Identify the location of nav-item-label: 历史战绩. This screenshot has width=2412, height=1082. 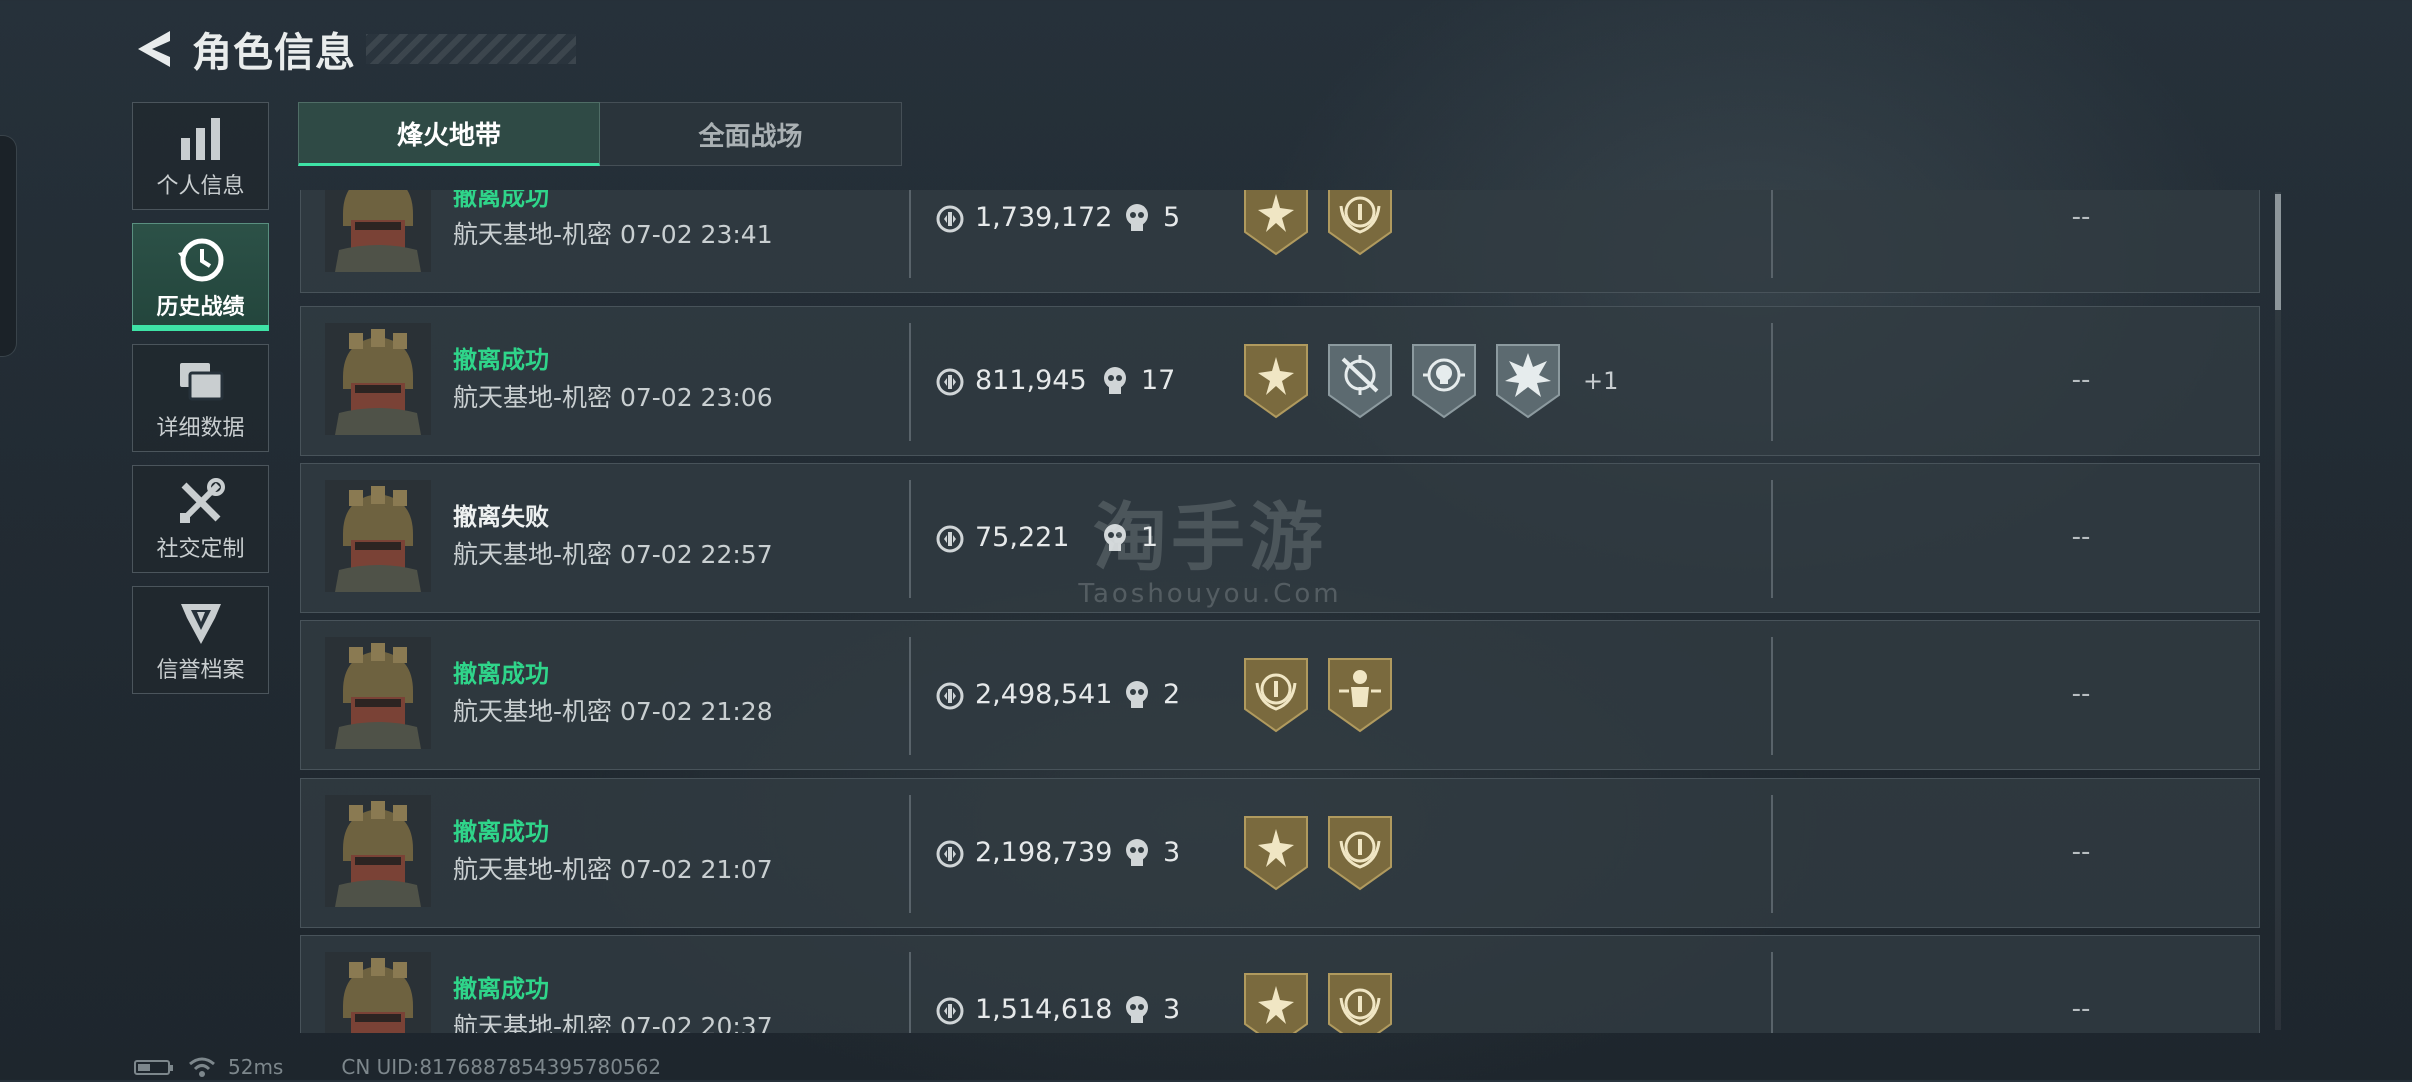
(200, 307).